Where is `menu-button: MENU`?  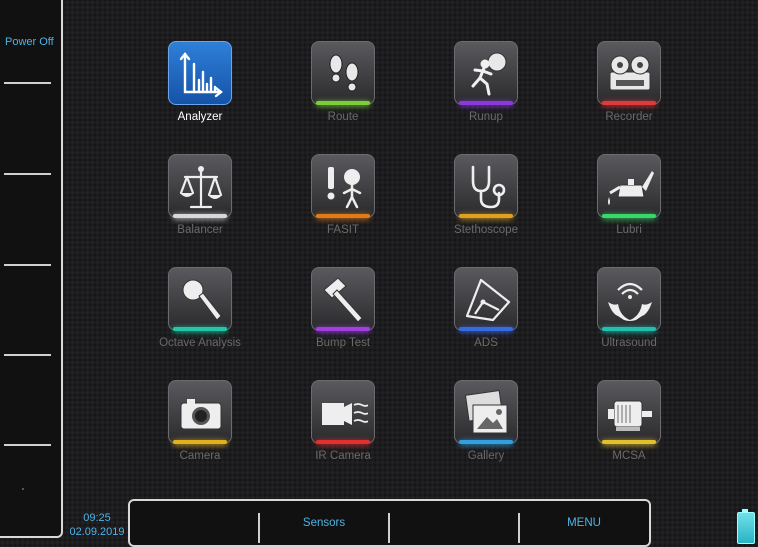 menu-button: MENU is located at coordinates (584, 523).